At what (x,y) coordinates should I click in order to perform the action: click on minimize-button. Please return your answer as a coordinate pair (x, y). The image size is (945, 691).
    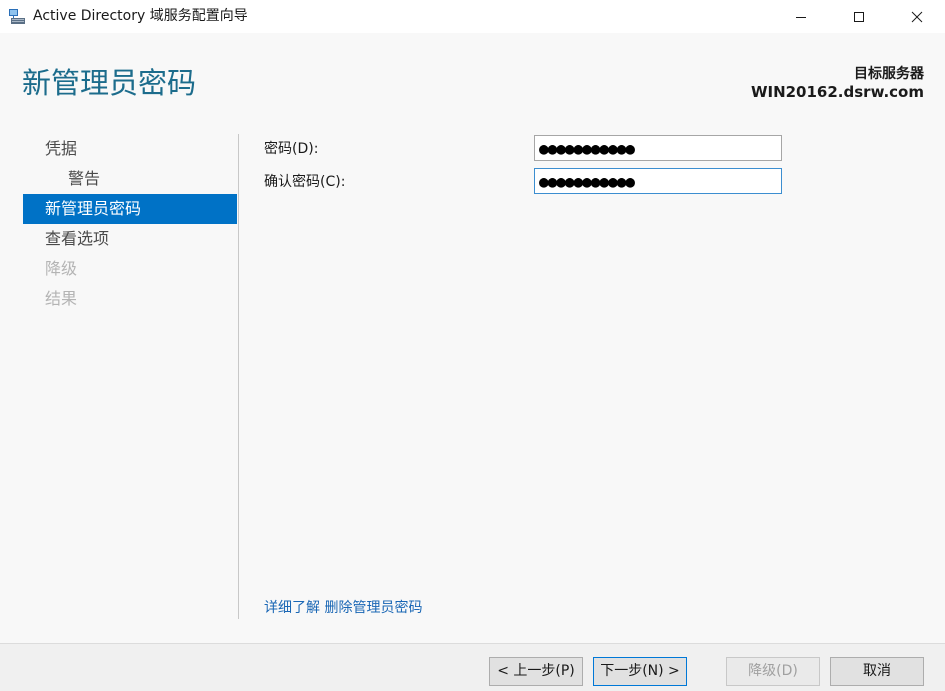
    Looking at the image, I should click on (801, 16).